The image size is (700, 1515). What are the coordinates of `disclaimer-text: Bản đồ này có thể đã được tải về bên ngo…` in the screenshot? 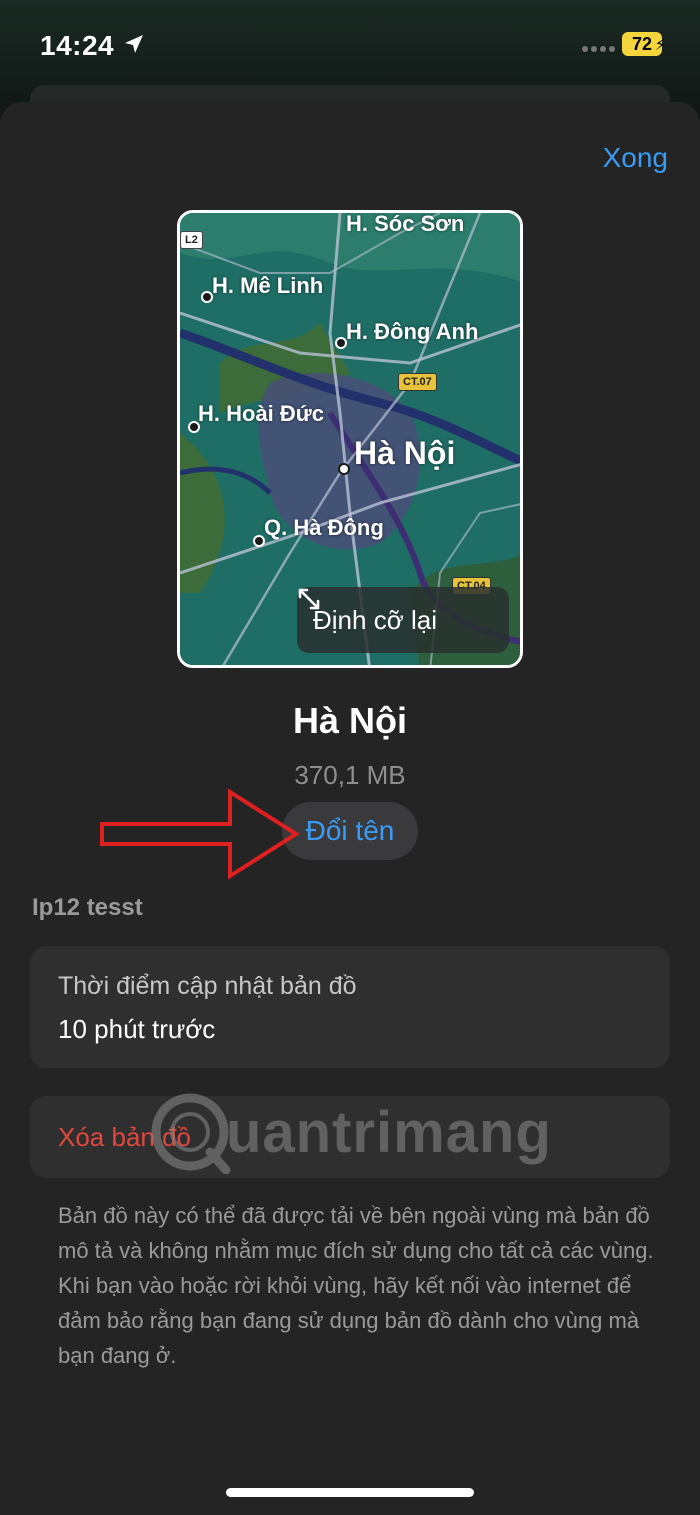 It's located at (356, 1285).